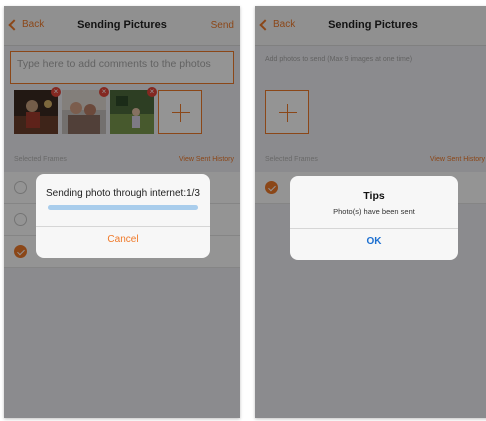  Describe the element at coordinates (374, 241) in the screenshot. I see `ok-button: OK` at that location.